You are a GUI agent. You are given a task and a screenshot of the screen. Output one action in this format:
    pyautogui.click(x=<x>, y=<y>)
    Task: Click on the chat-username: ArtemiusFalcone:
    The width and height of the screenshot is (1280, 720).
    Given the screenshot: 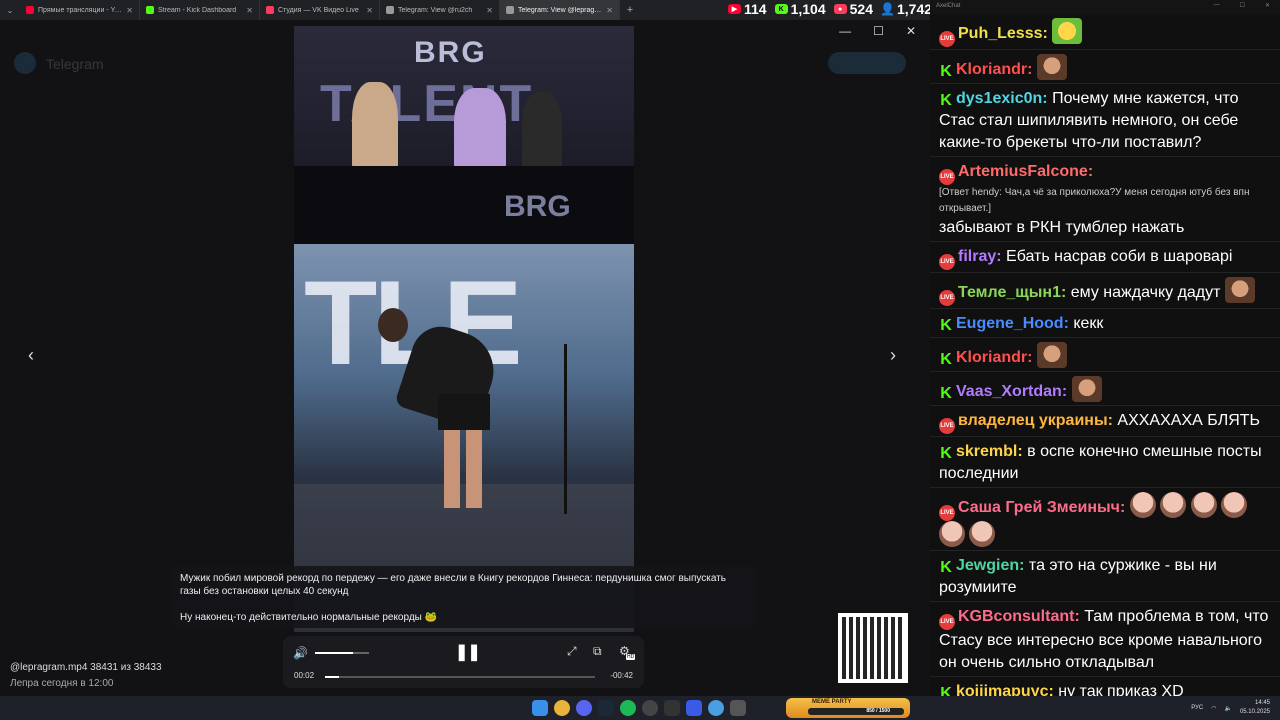 What is the action you would take?
    pyautogui.click(x=1025, y=171)
    